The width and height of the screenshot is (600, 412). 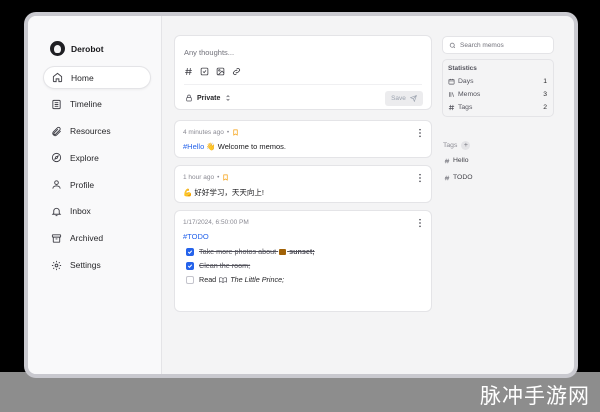 What do you see at coordinates (257, 251) in the screenshot?
I see `task-label: Take more photos about sunset;` at bounding box center [257, 251].